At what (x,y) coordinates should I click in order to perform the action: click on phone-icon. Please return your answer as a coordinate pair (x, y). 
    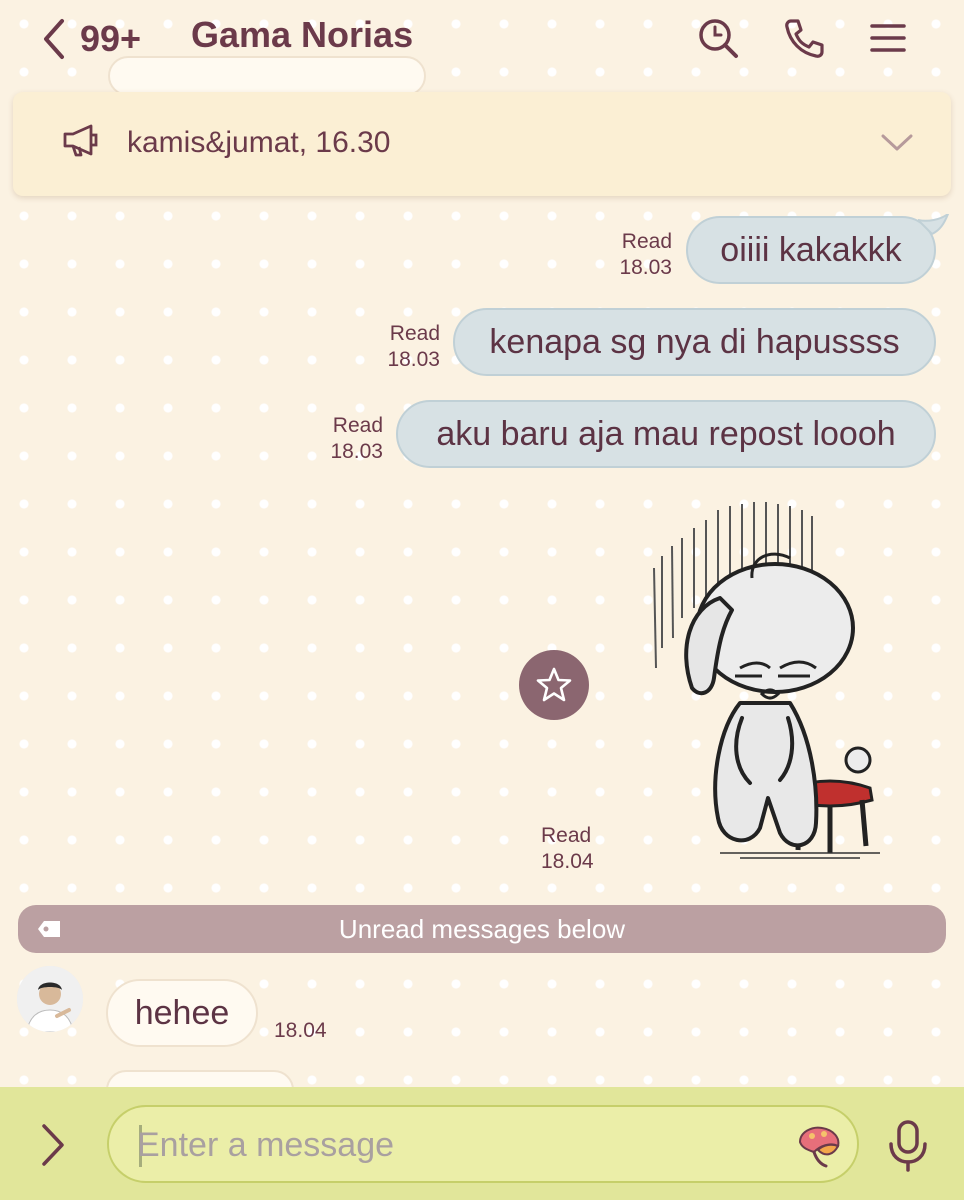
    Looking at the image, I should click on (804, 38).